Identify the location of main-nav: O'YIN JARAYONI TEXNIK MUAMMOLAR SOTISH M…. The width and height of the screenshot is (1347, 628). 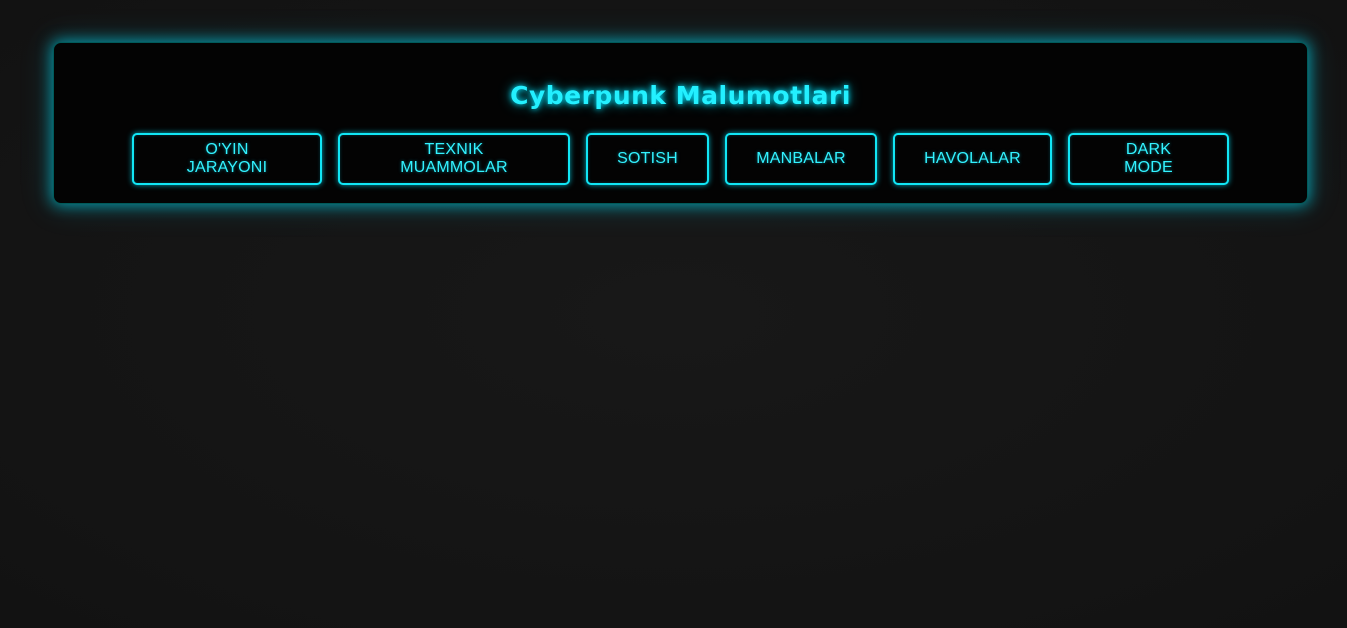
(680, 159).